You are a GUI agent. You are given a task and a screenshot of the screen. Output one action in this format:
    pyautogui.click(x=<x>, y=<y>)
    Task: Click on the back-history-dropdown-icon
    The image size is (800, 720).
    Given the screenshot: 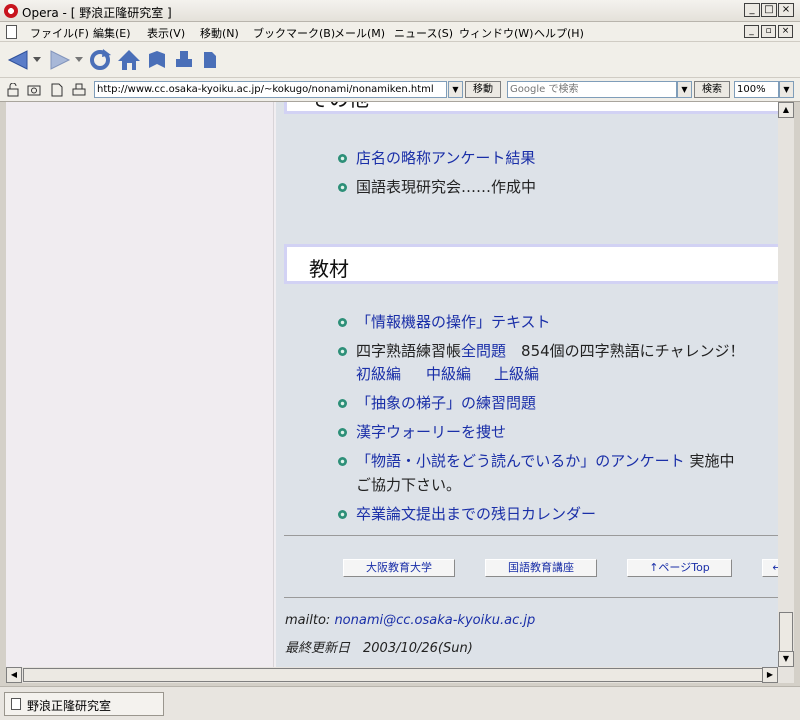 What is the action you would take?
    pyautogui.click(x=37, y=60)
    